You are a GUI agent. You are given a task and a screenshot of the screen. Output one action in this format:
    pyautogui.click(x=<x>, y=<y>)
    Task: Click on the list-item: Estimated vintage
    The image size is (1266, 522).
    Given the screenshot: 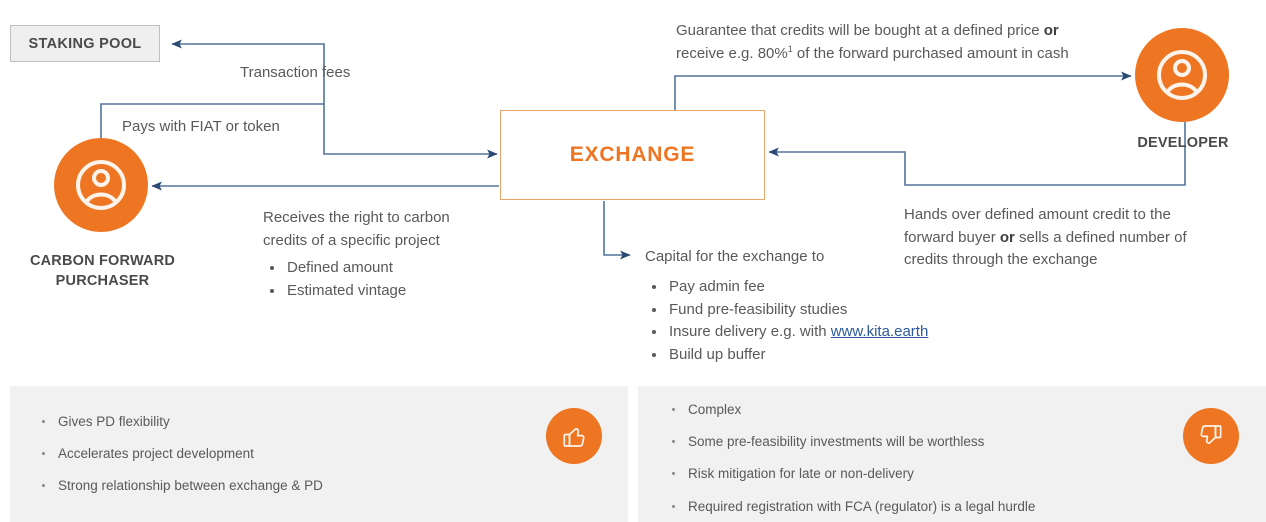 What is the action you would take?
    pyautogui.click(x=400, y=291)
    